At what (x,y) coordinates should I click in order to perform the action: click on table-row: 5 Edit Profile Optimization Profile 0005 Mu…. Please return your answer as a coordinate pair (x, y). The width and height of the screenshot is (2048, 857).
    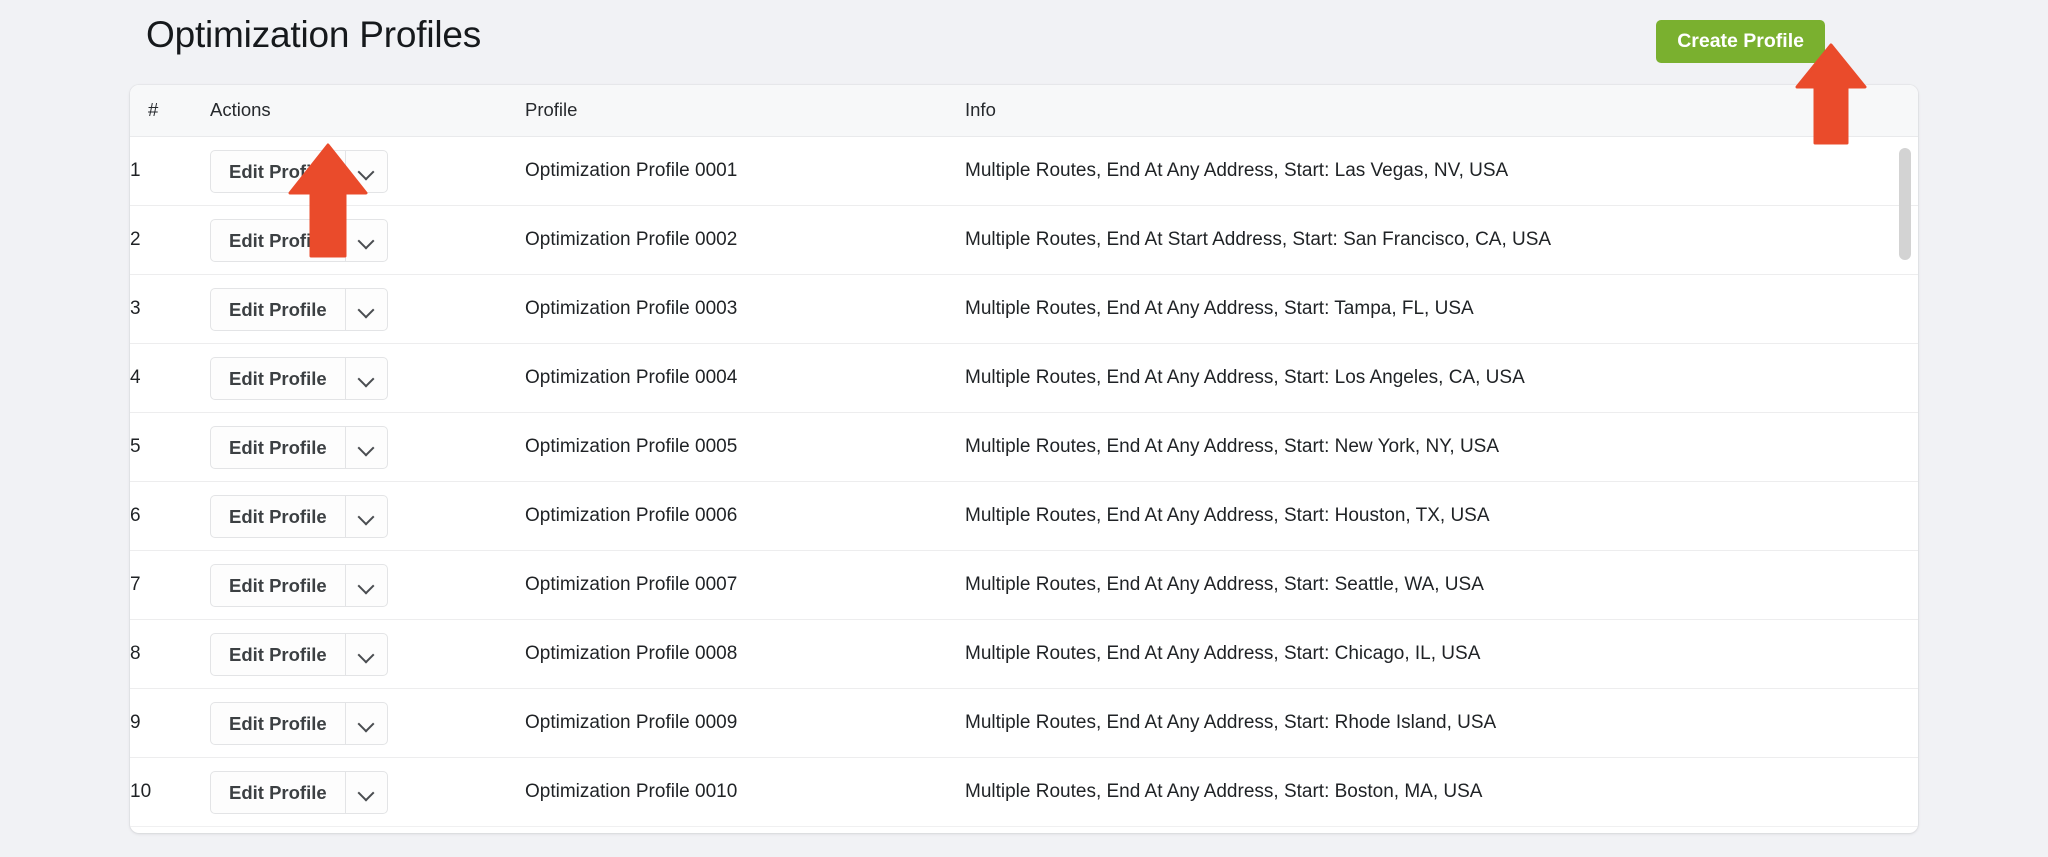
    Looking at the image, I should click on (1024, 447).